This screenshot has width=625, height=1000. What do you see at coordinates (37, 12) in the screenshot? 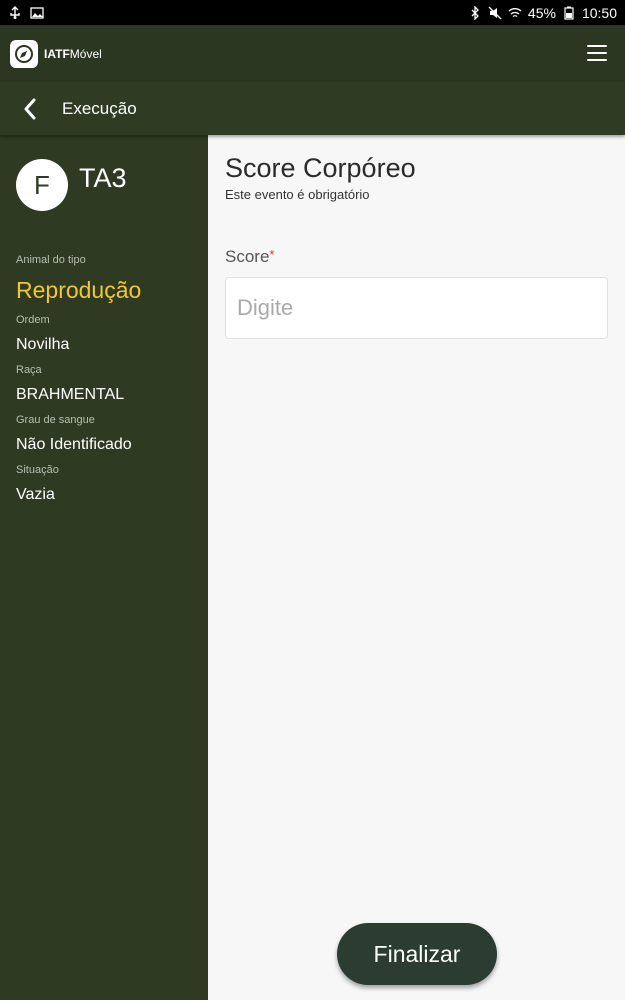
I see `image-icon` at bounding box center [37, 12].